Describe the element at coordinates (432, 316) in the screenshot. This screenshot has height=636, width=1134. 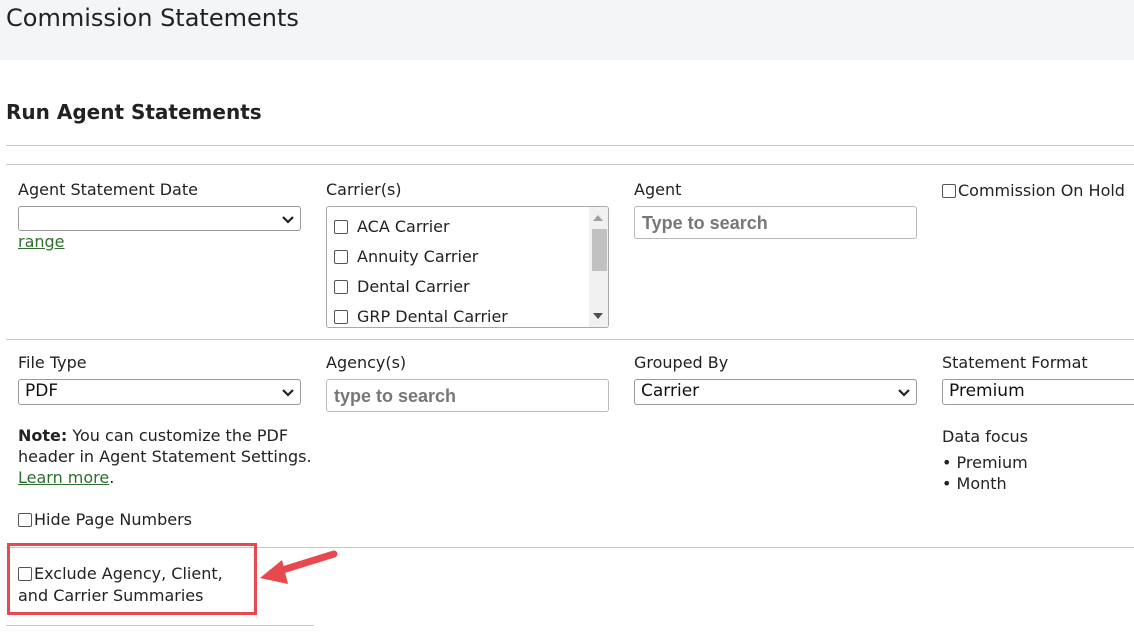
I see `list-item-label: GRP Dental Carrier` at that location.